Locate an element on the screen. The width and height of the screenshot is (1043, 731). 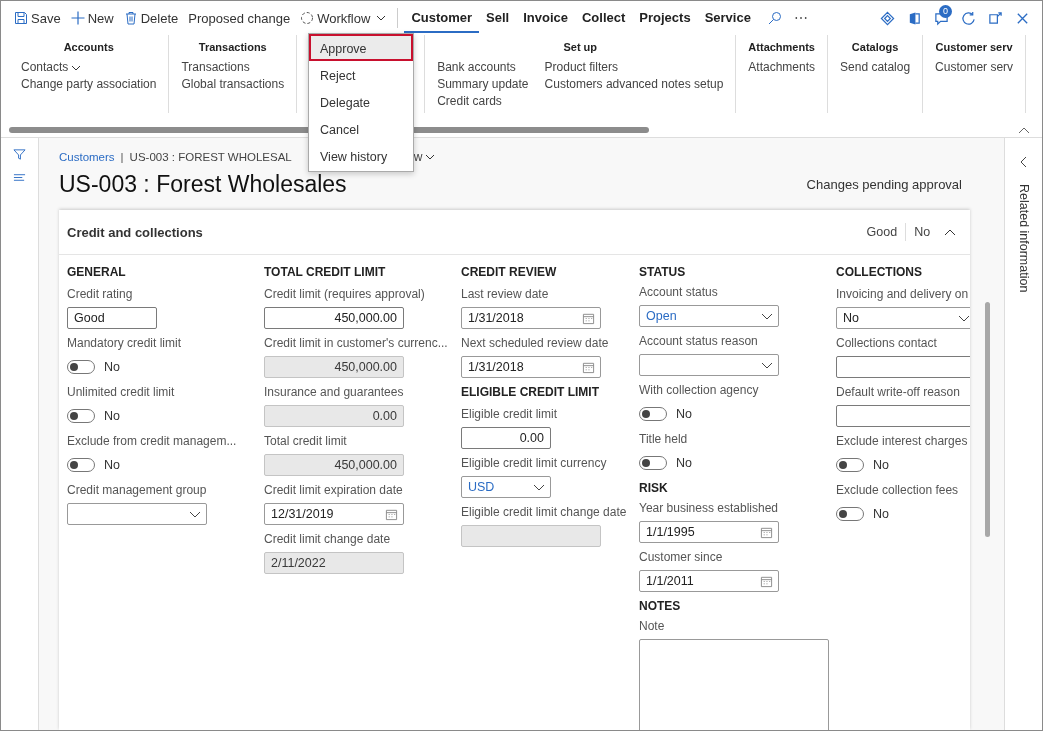
ribbon-button: Change party association is located at coordinates (89, 84).